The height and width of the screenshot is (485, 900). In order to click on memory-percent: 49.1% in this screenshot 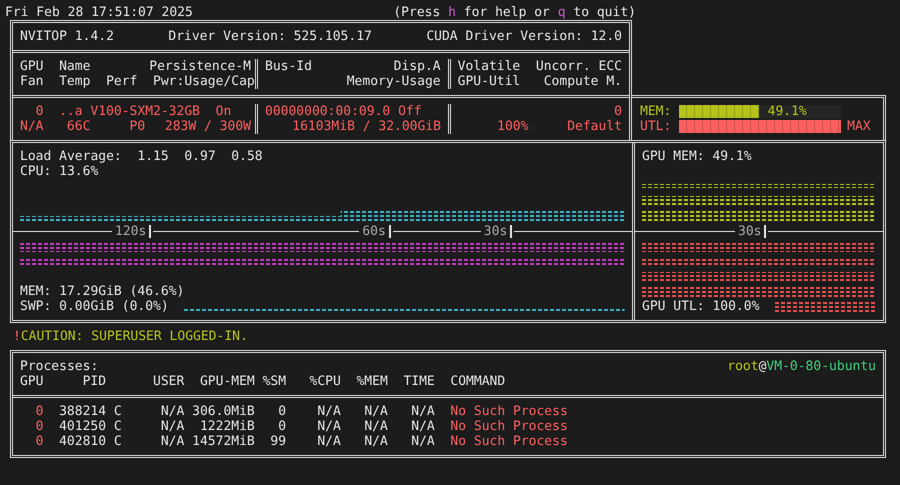, I will do `click(787, 111)`.